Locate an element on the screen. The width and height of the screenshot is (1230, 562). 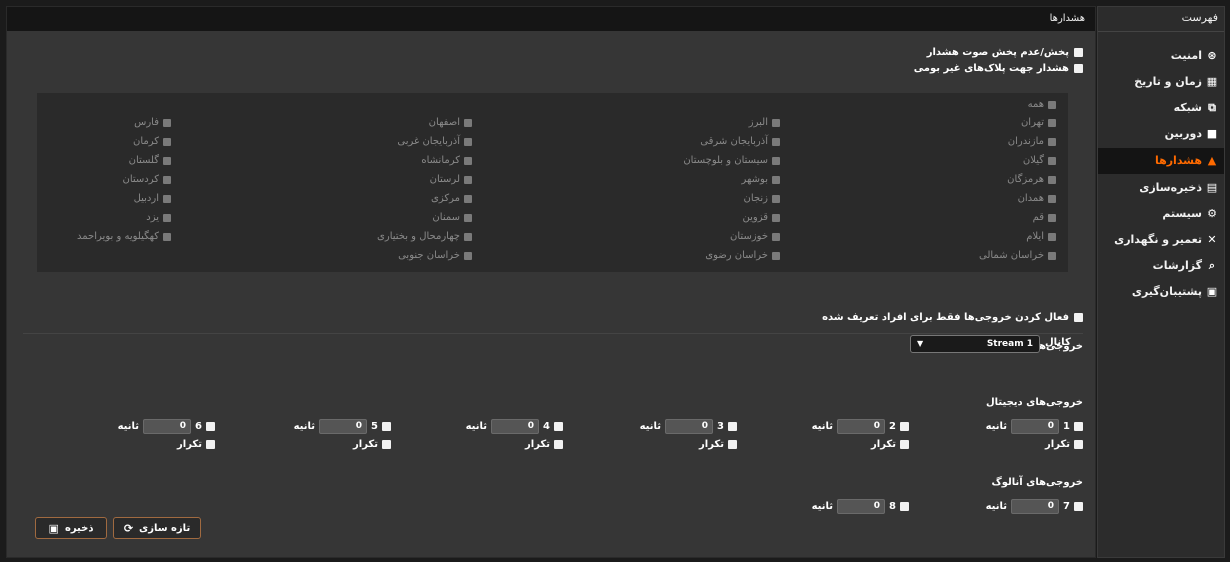
defined-only-checkbox is located at coordinates (1078, 317).